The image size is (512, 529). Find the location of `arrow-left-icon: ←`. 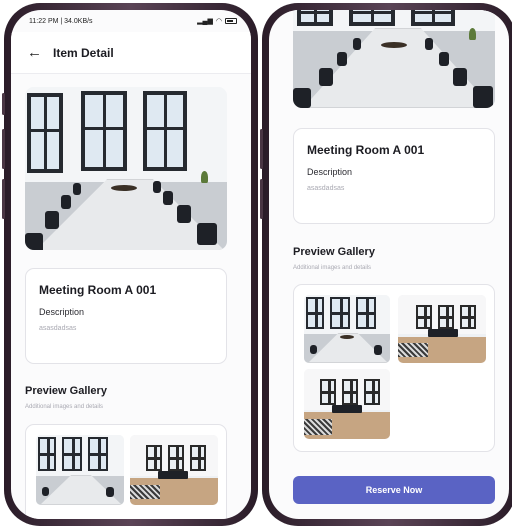

arrow-left-icon: ← is located at coordinates (38, 52).